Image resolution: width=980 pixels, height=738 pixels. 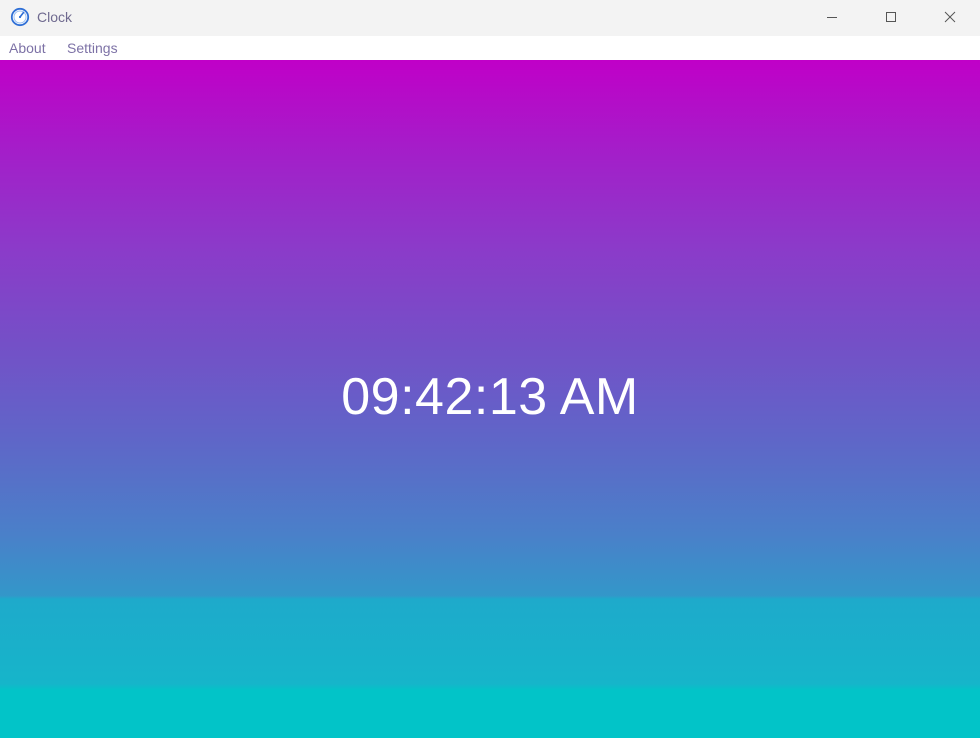 I want to click on minimize-button, so click(x=832, y=17).